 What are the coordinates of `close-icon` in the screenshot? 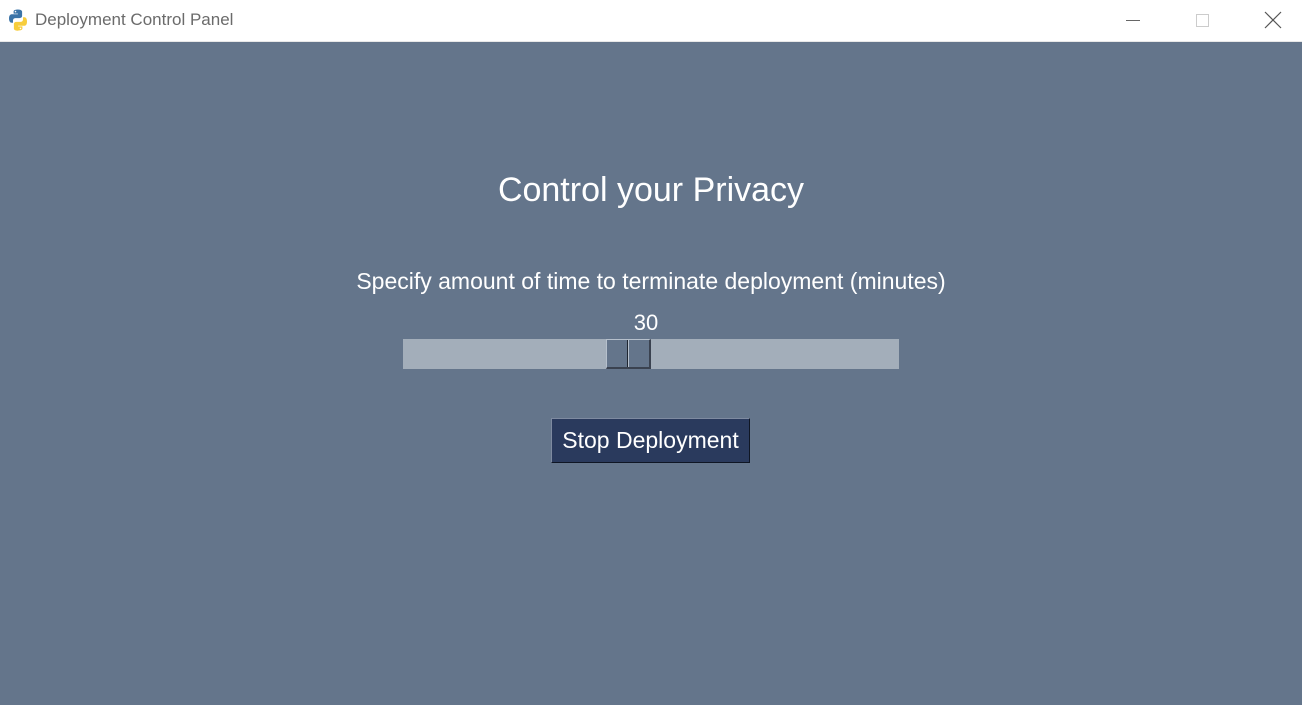 It's located at (1273, 20).